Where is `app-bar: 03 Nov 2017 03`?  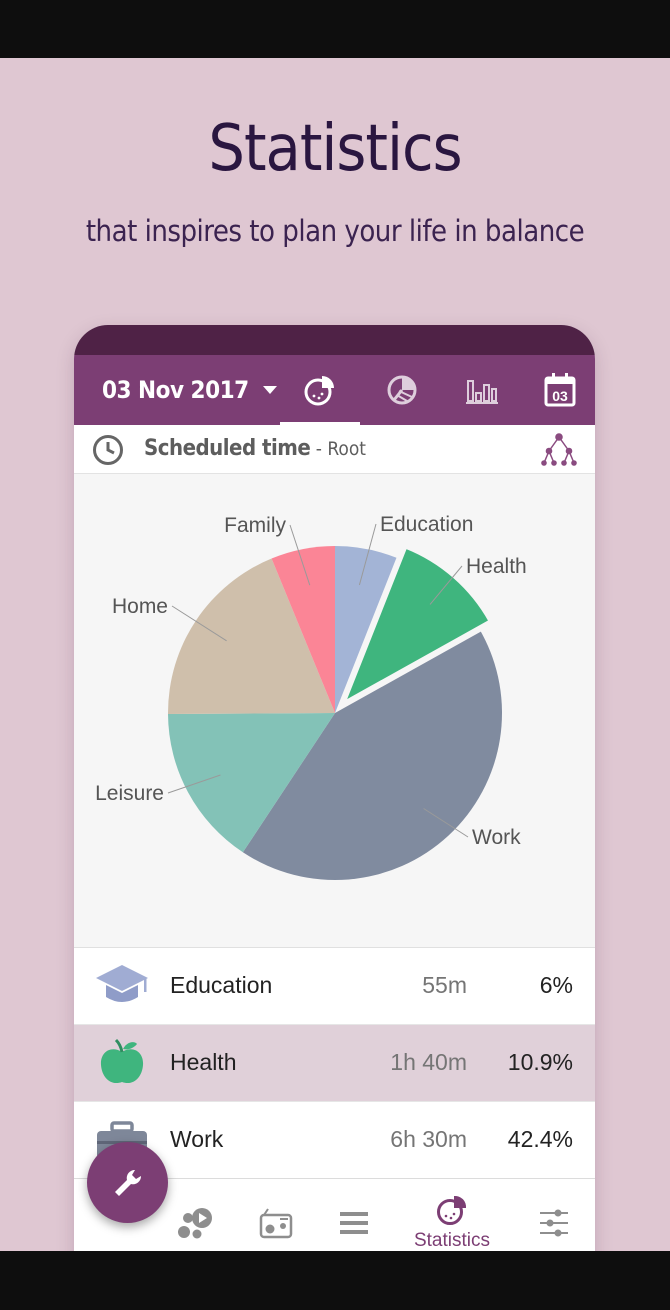
app-bar: 03 Nov 2017 03 is located at coordinates (334, 390).